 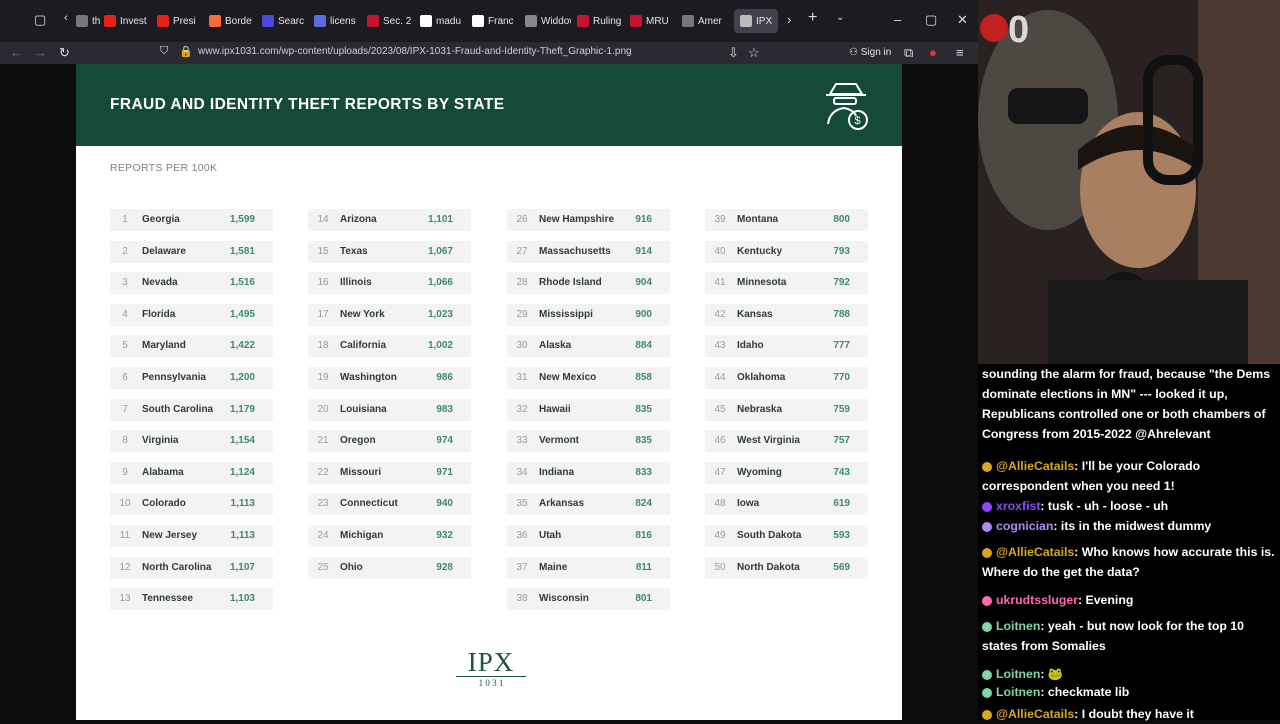 I want to click on ranking-rank: 14, so click(x=323, y=219).